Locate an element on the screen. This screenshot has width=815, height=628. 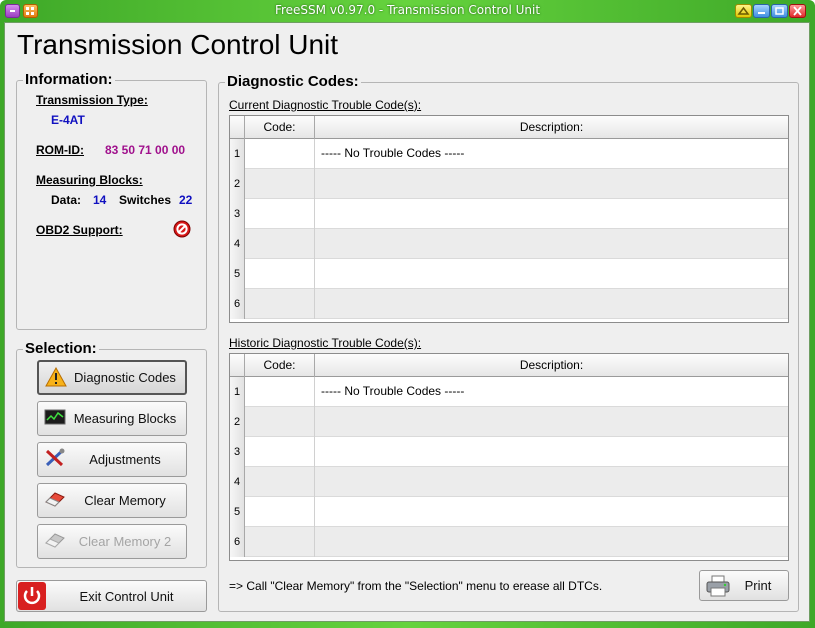
rom-id-value: 83 50 71 00 00 is located at coordinates (145, 150).